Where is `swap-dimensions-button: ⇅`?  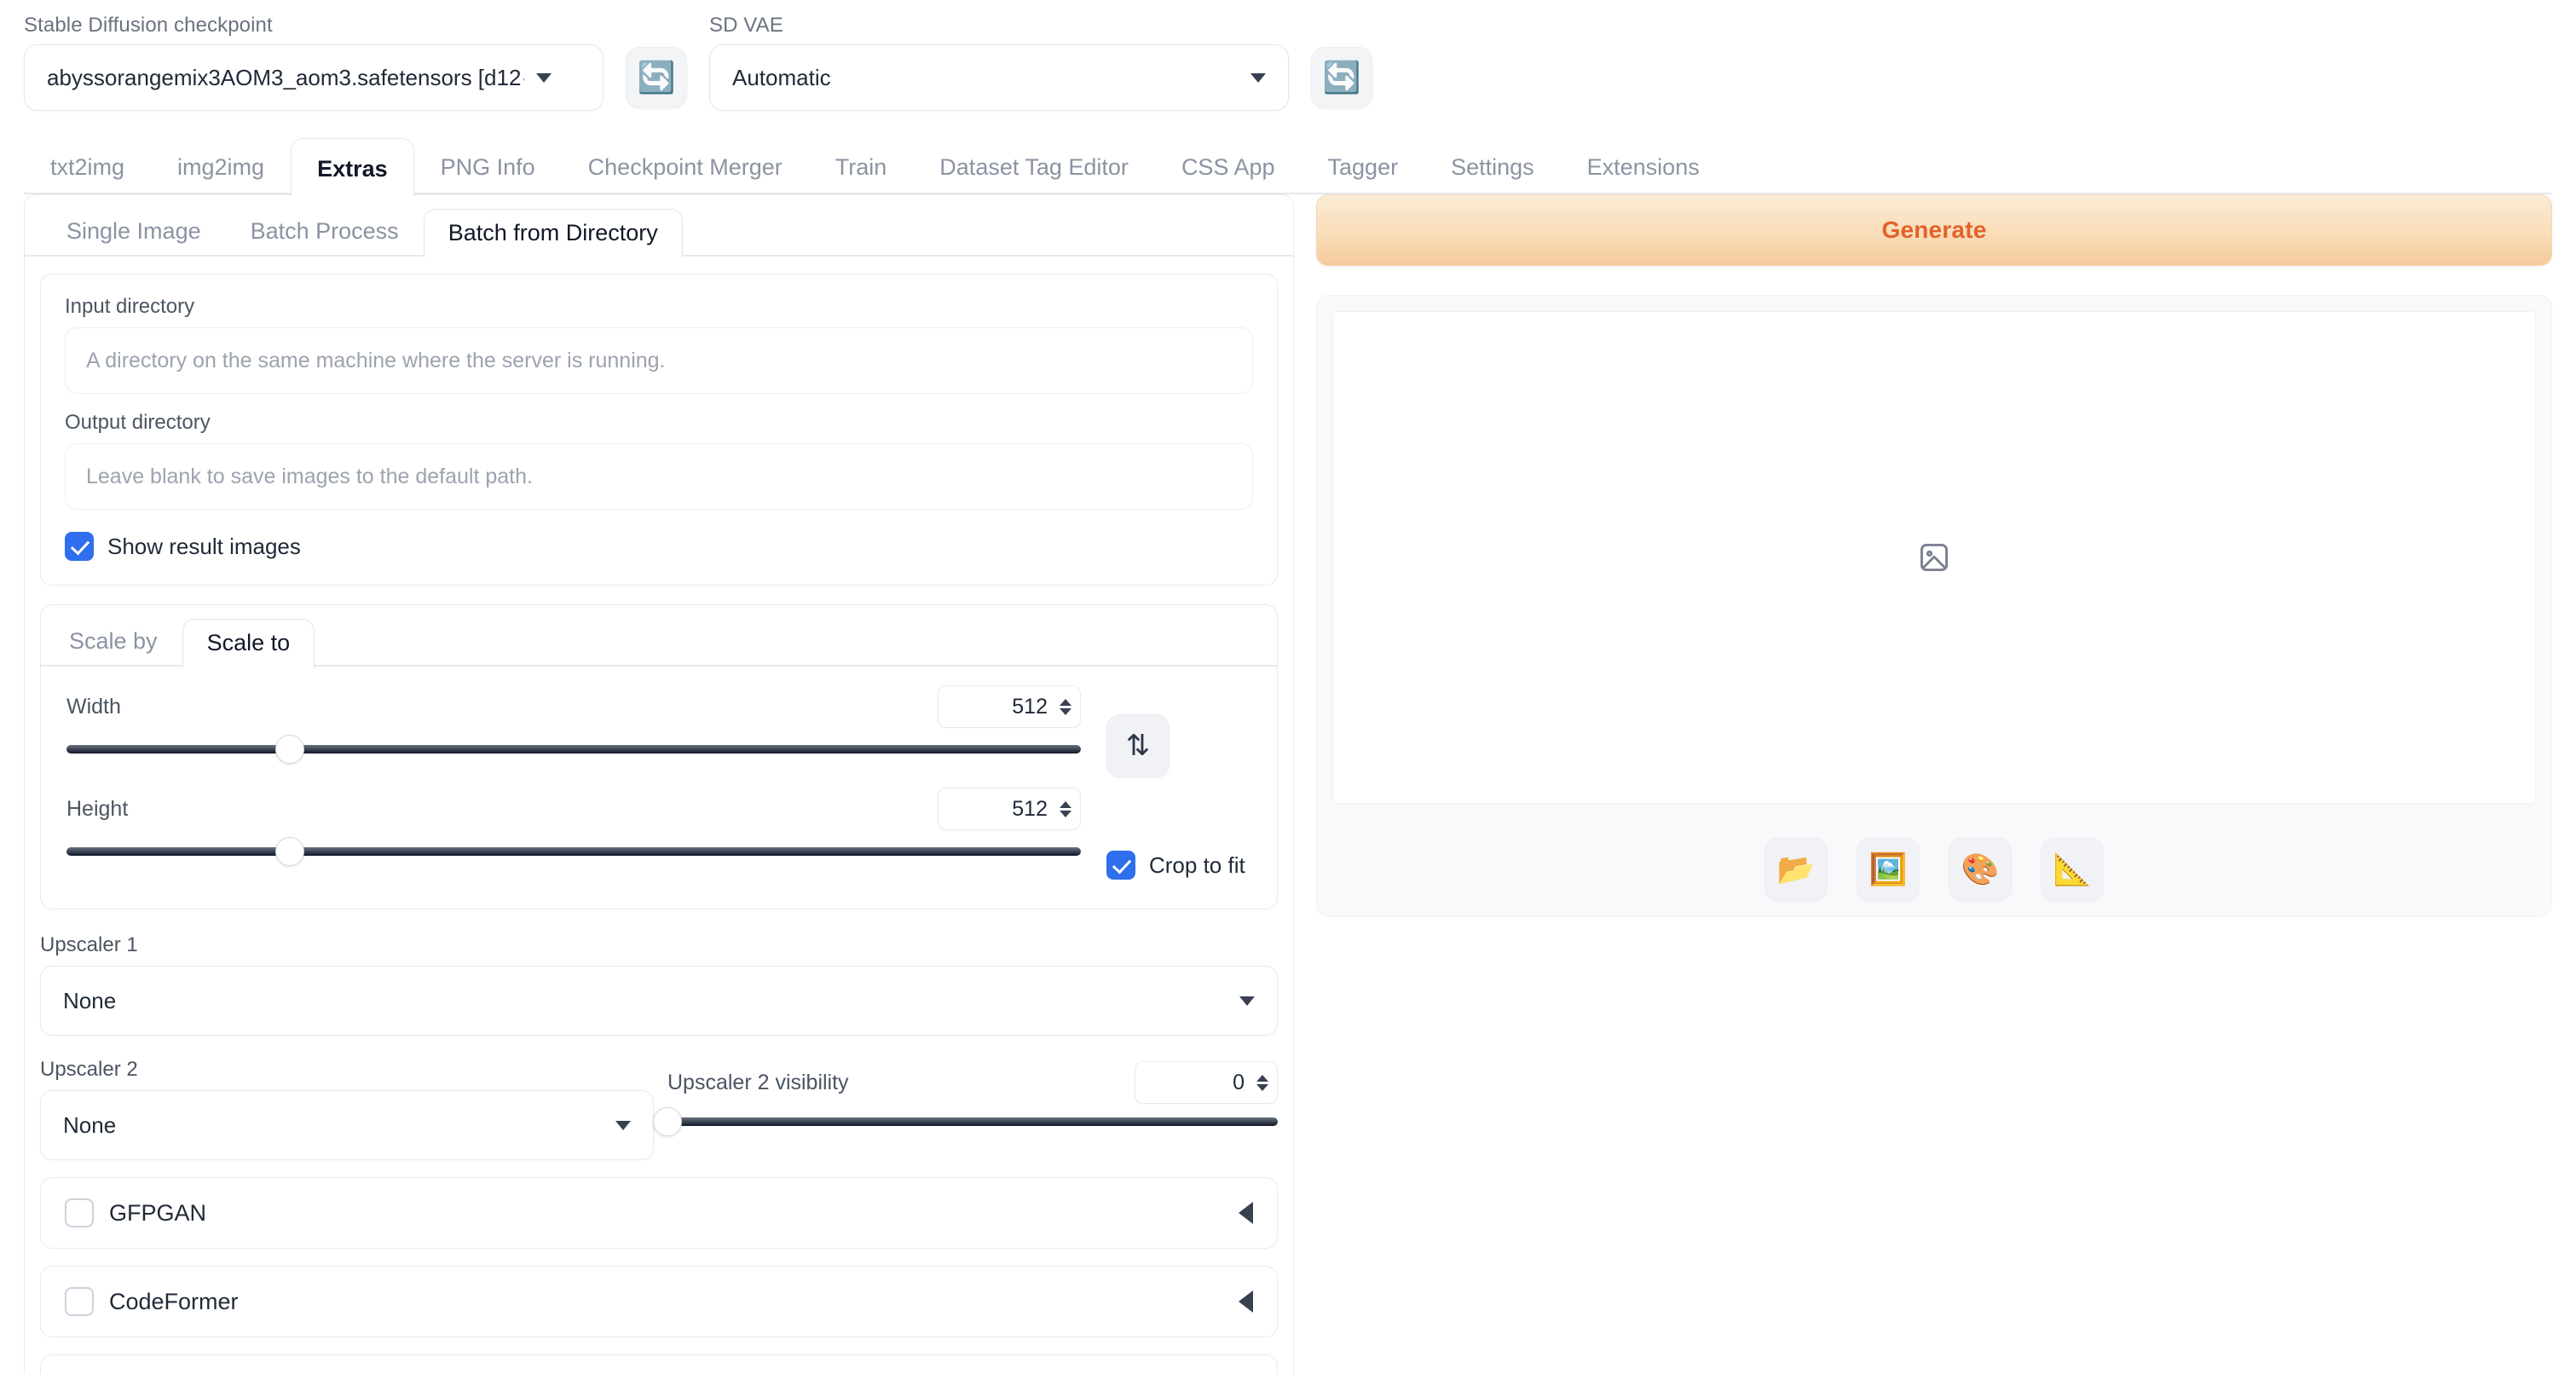 swap-dimensions-button: ⇅ is located at coordinates (1138, 745).